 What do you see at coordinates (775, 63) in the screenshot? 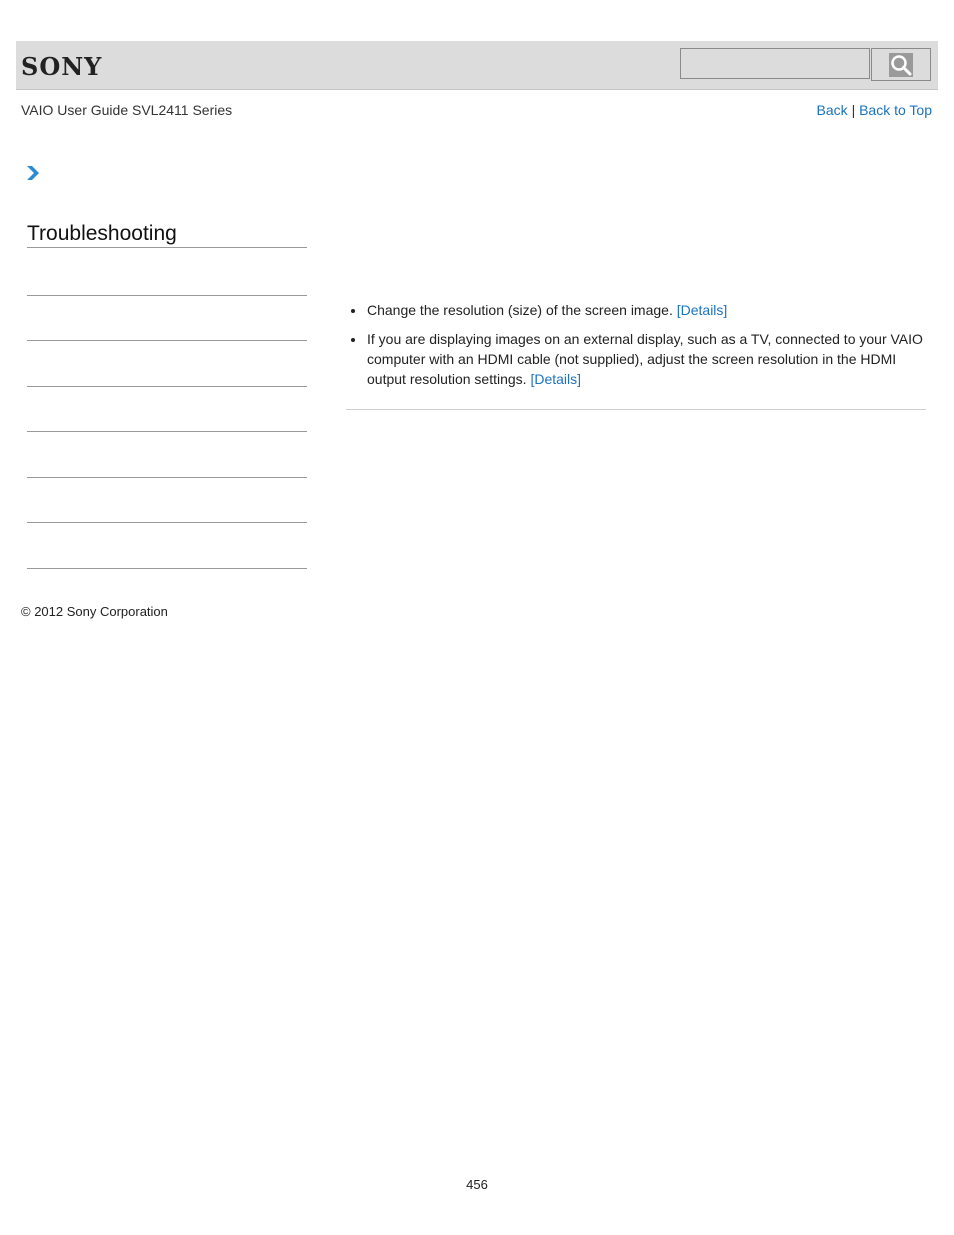
I see `search-input` at bounding box center [775, 63].